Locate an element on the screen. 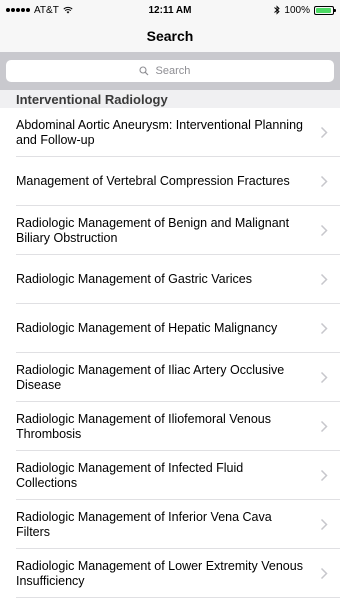 This screenshot has width=340, height=604. wifi-icon is located at coordinates (68, 10).